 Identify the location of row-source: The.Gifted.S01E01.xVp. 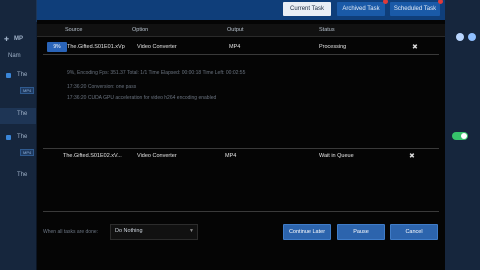
(96, 47).